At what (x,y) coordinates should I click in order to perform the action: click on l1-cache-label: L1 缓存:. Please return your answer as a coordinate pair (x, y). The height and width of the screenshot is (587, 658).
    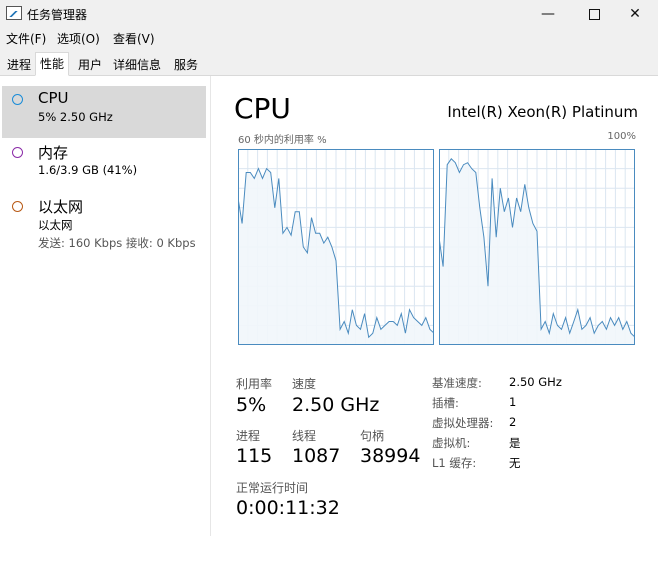
    Looking at the image, I should click on (454, 463).